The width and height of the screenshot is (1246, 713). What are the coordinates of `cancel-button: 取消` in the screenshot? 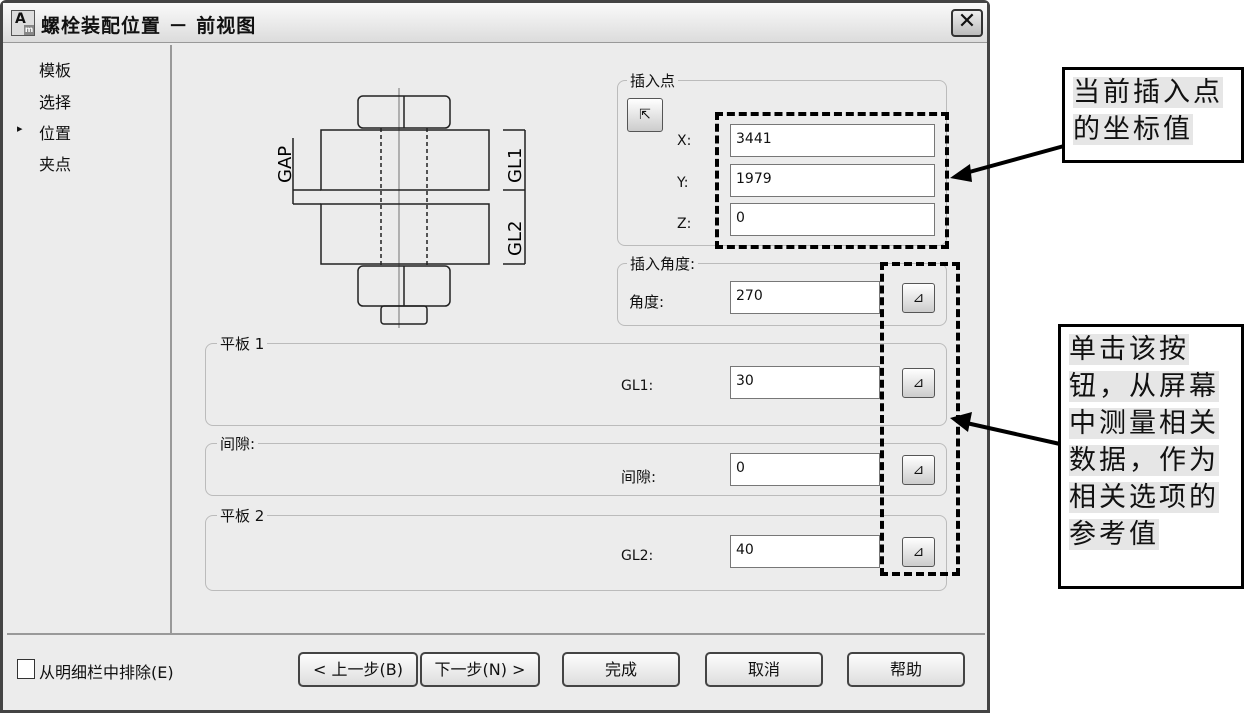 It's located at (764, 669).